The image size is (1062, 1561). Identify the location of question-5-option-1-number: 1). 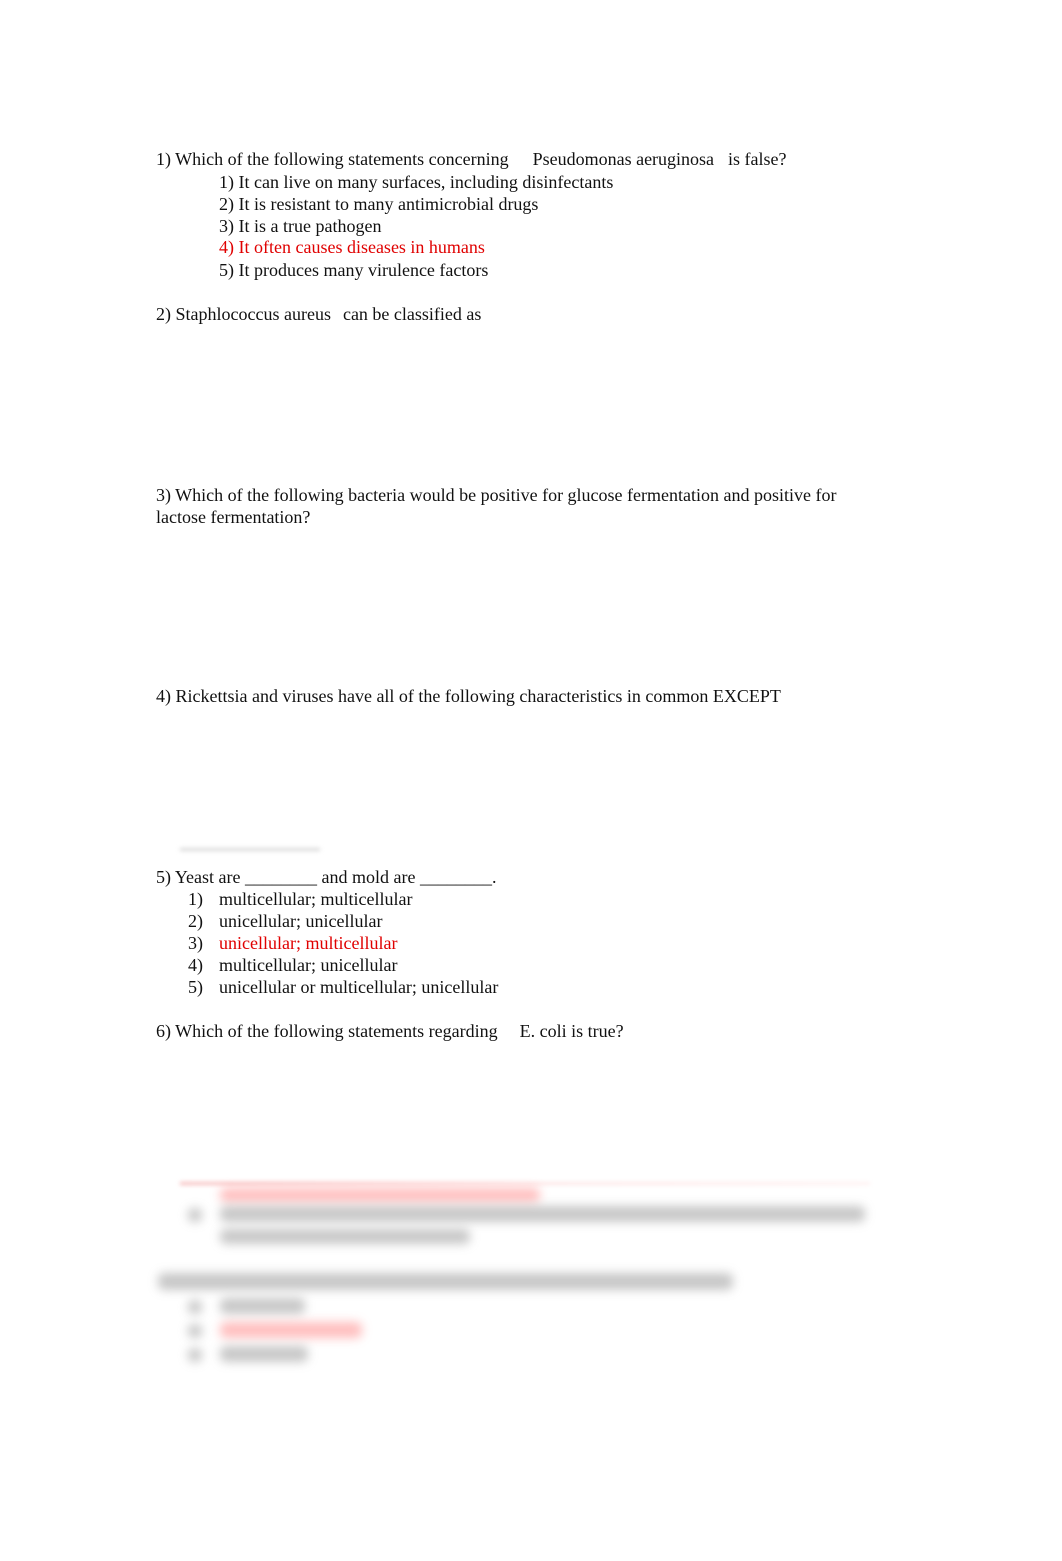
(195, 899).